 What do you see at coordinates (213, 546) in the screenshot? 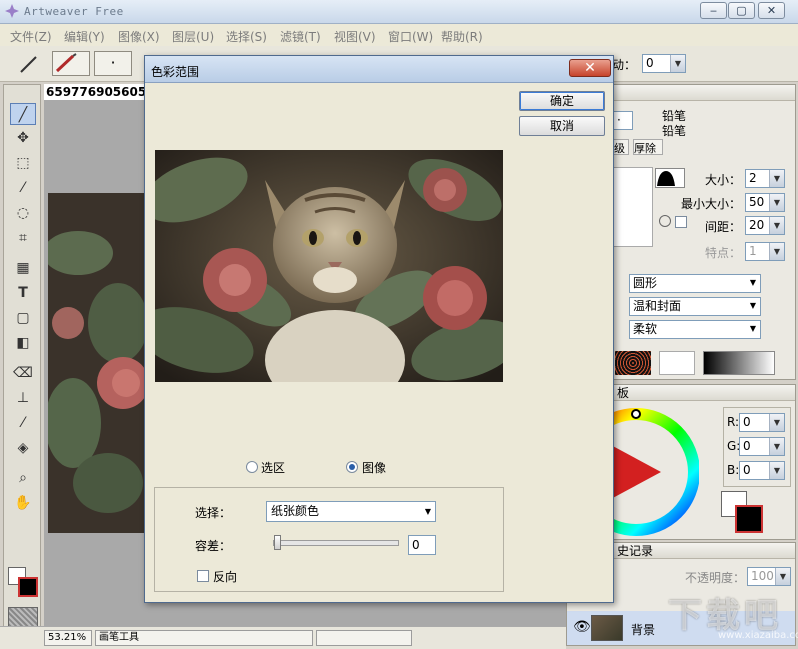
I see `tolerance-label: 容差：` at bounding box center [213, 546].